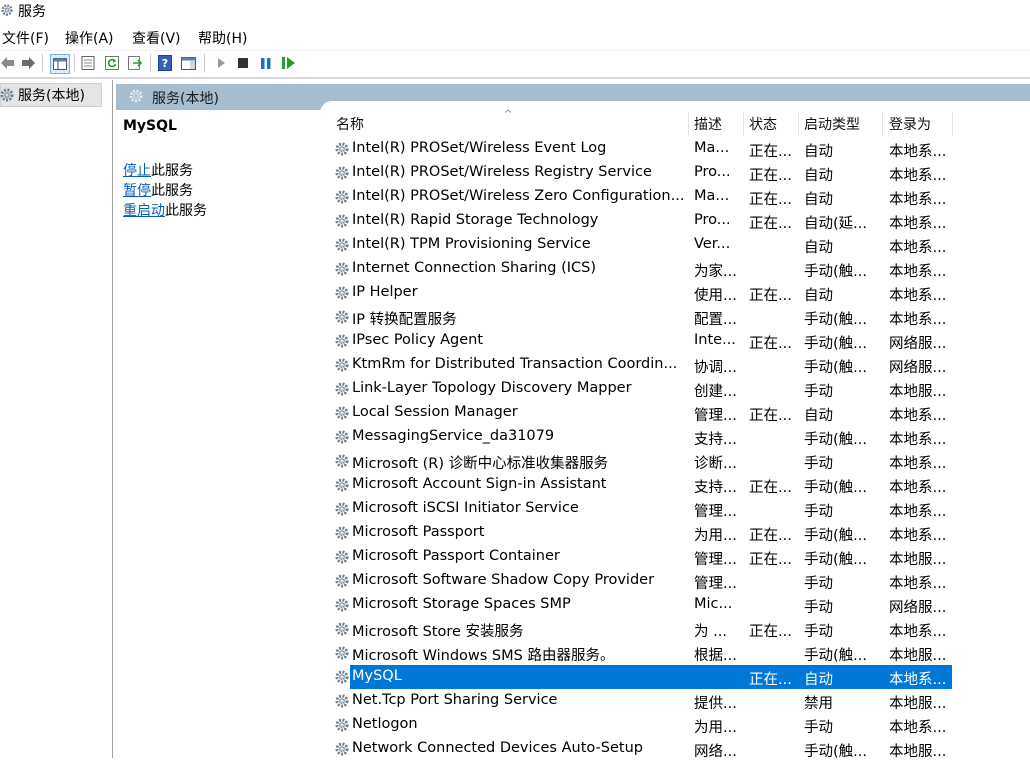 The width and height of the screenshot is (1030, 761). Describe the element at coordinates (56, 419) in the screenshot. I see `console-tree: 服务(本地)` at that location.